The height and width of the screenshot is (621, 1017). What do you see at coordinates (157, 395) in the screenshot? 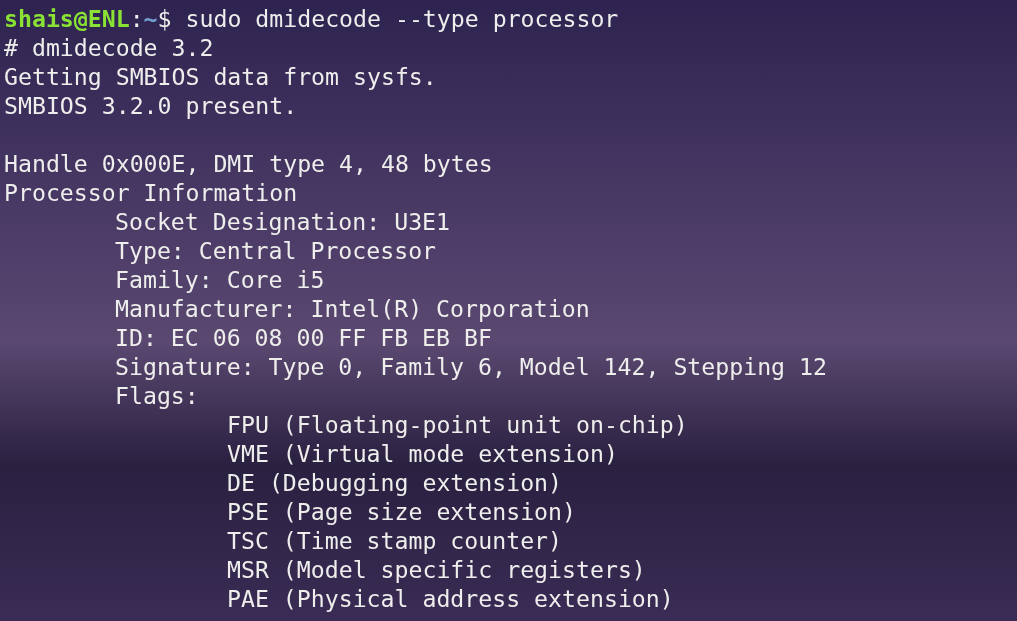
I see `output-line: Flags:` at bounding box center [157, 395].